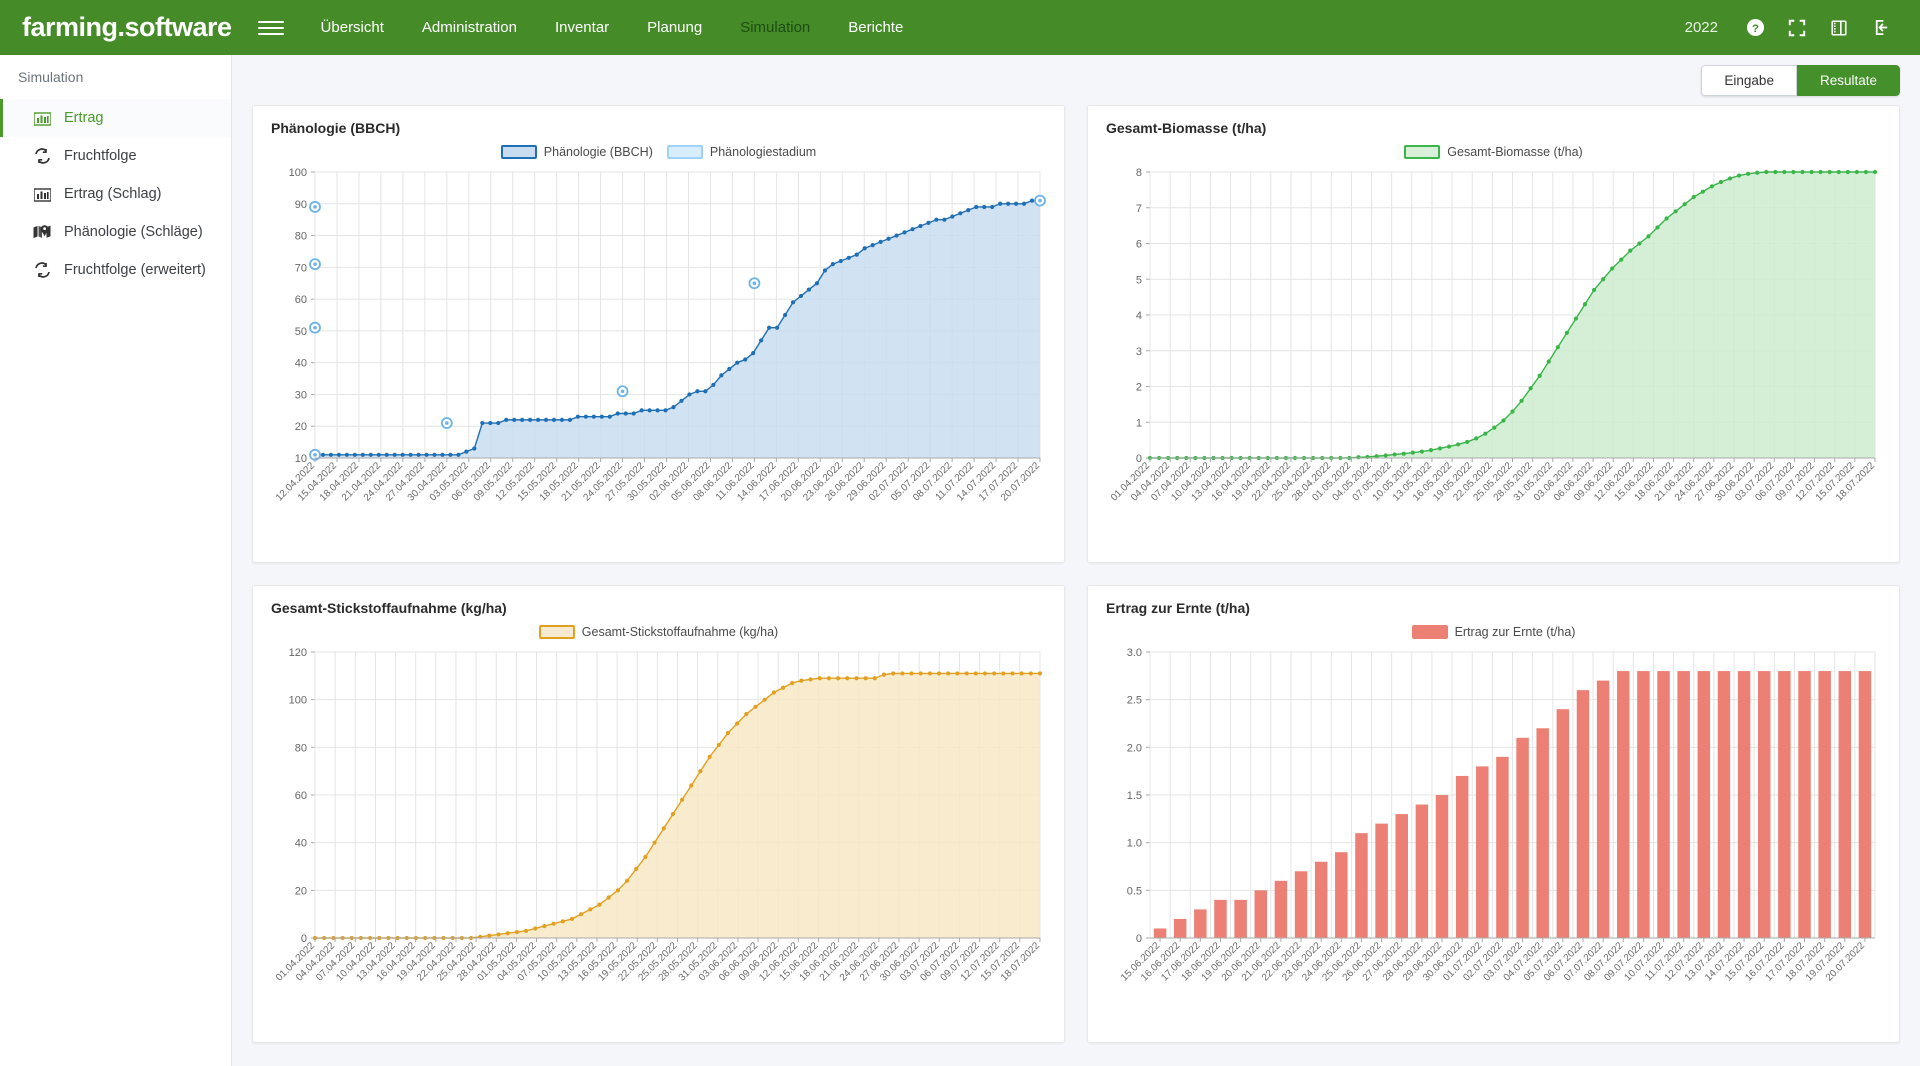  I want to click on nav-item-planung: Planung, so click(674, 27).